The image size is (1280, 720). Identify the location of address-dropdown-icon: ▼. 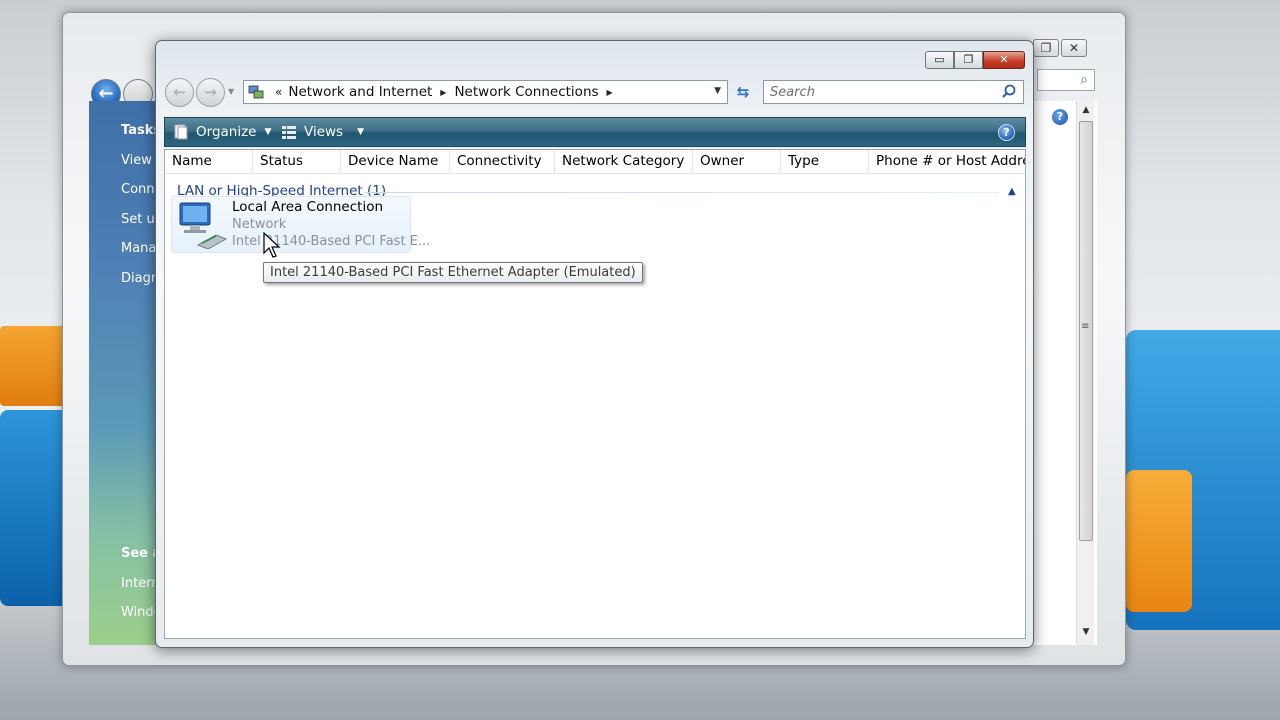
(717, 91).